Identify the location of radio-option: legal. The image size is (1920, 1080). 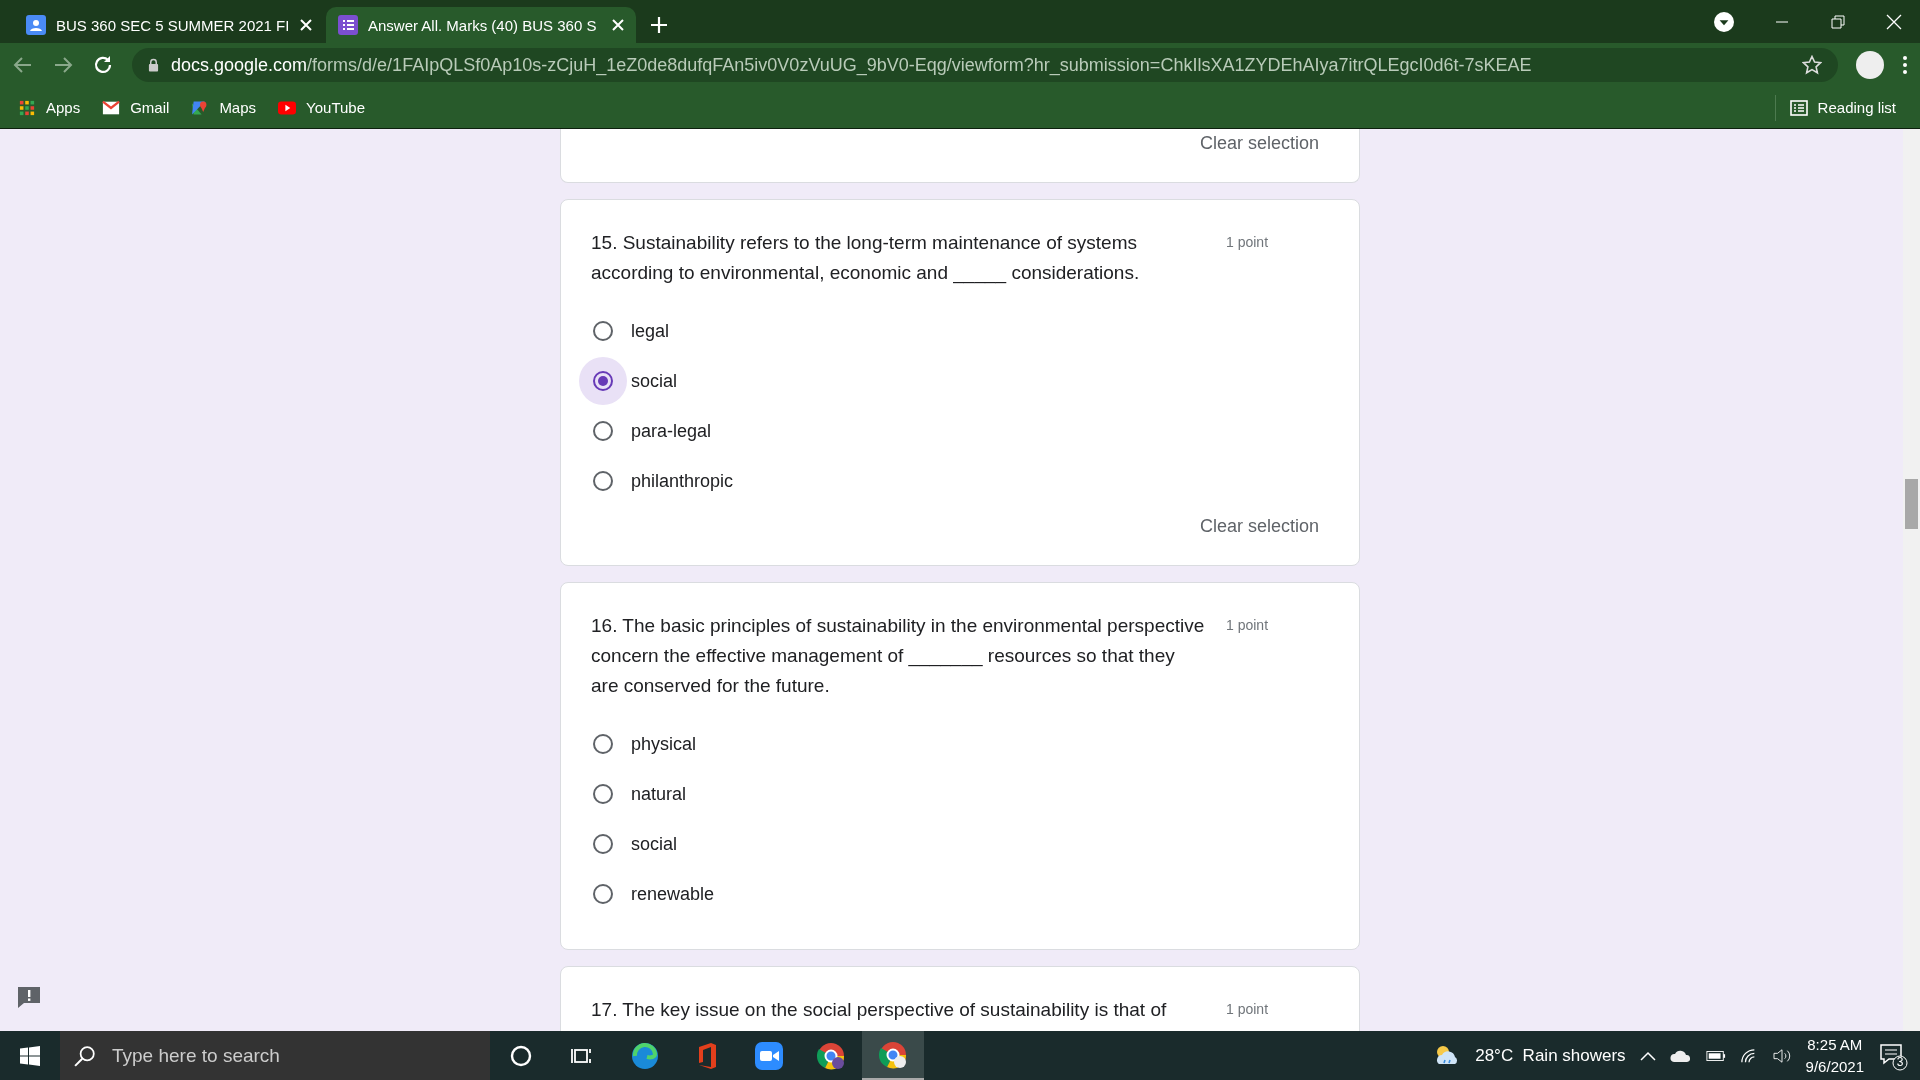
(954, 331).